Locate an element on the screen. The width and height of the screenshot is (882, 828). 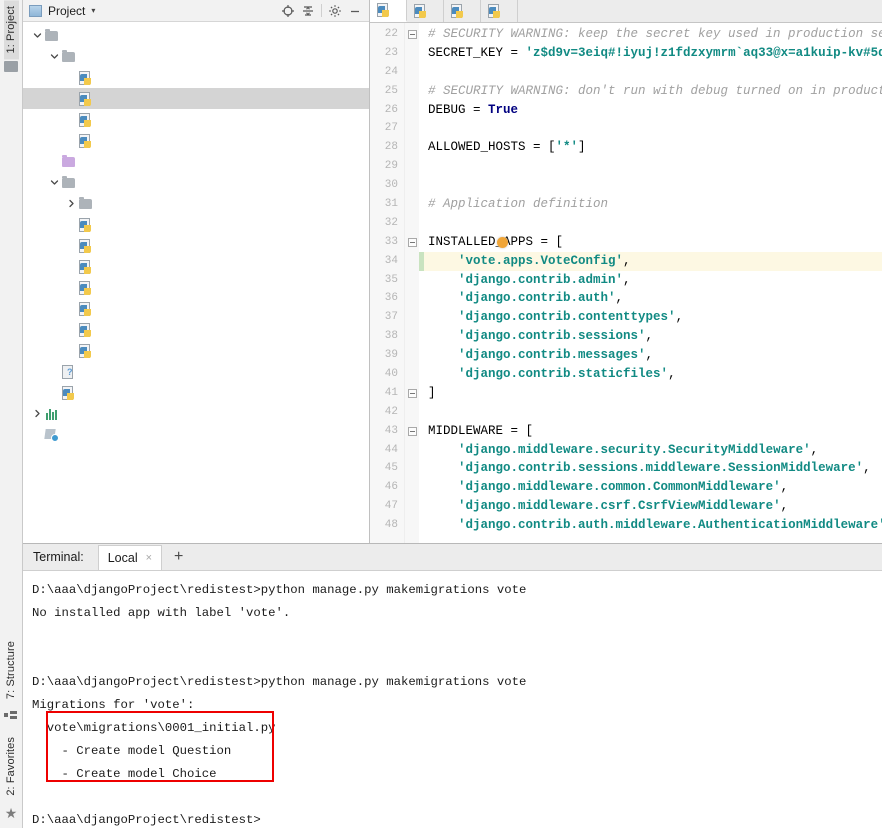
chevron-down-icon: ▾ is located at coordinates (93, 10).